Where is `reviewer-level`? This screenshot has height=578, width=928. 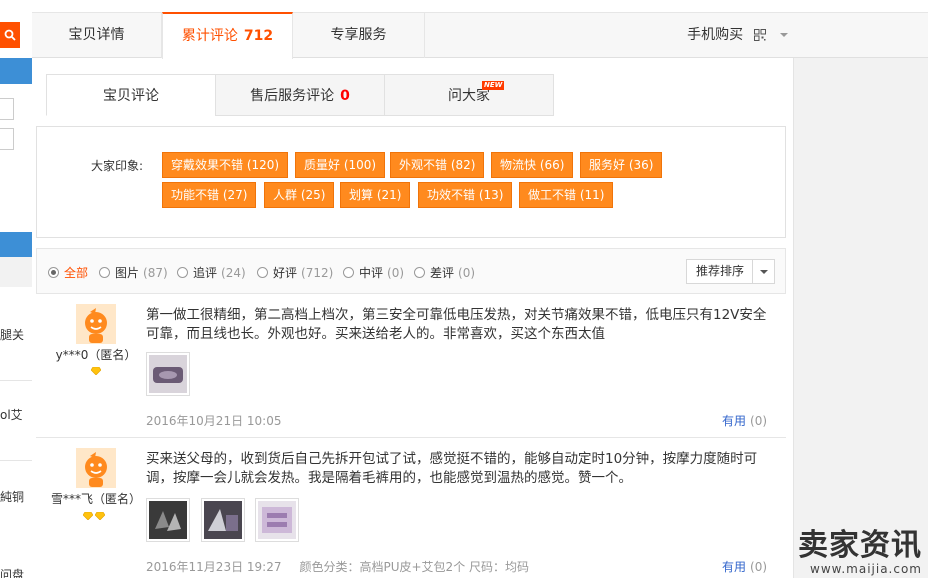
reviewer-level is located at coordinates (94, 517).